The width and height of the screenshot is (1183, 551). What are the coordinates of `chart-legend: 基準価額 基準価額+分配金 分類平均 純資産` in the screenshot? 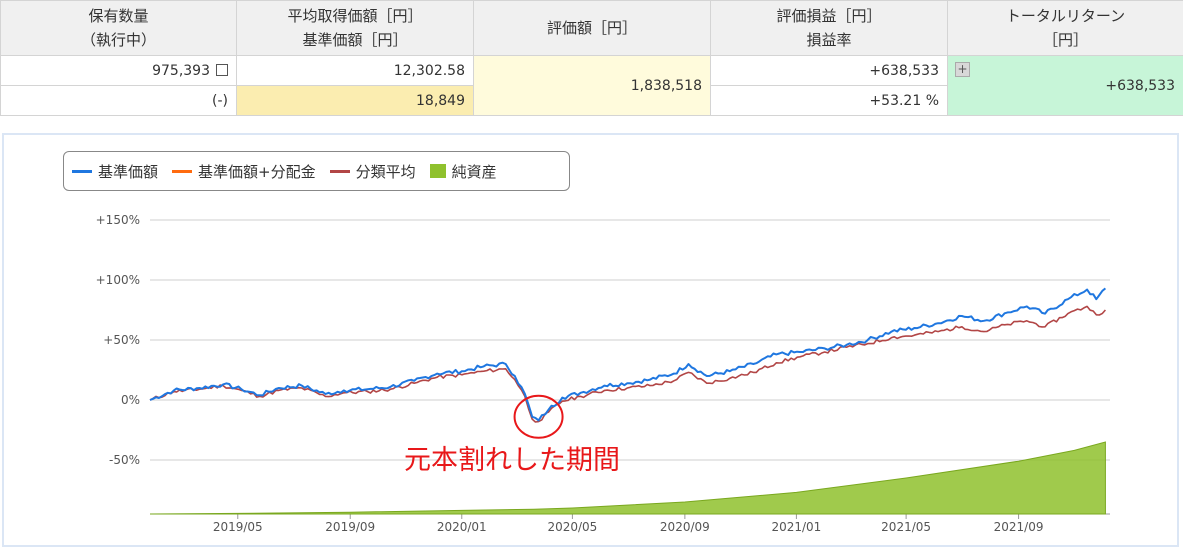 It's located at (316, 171).